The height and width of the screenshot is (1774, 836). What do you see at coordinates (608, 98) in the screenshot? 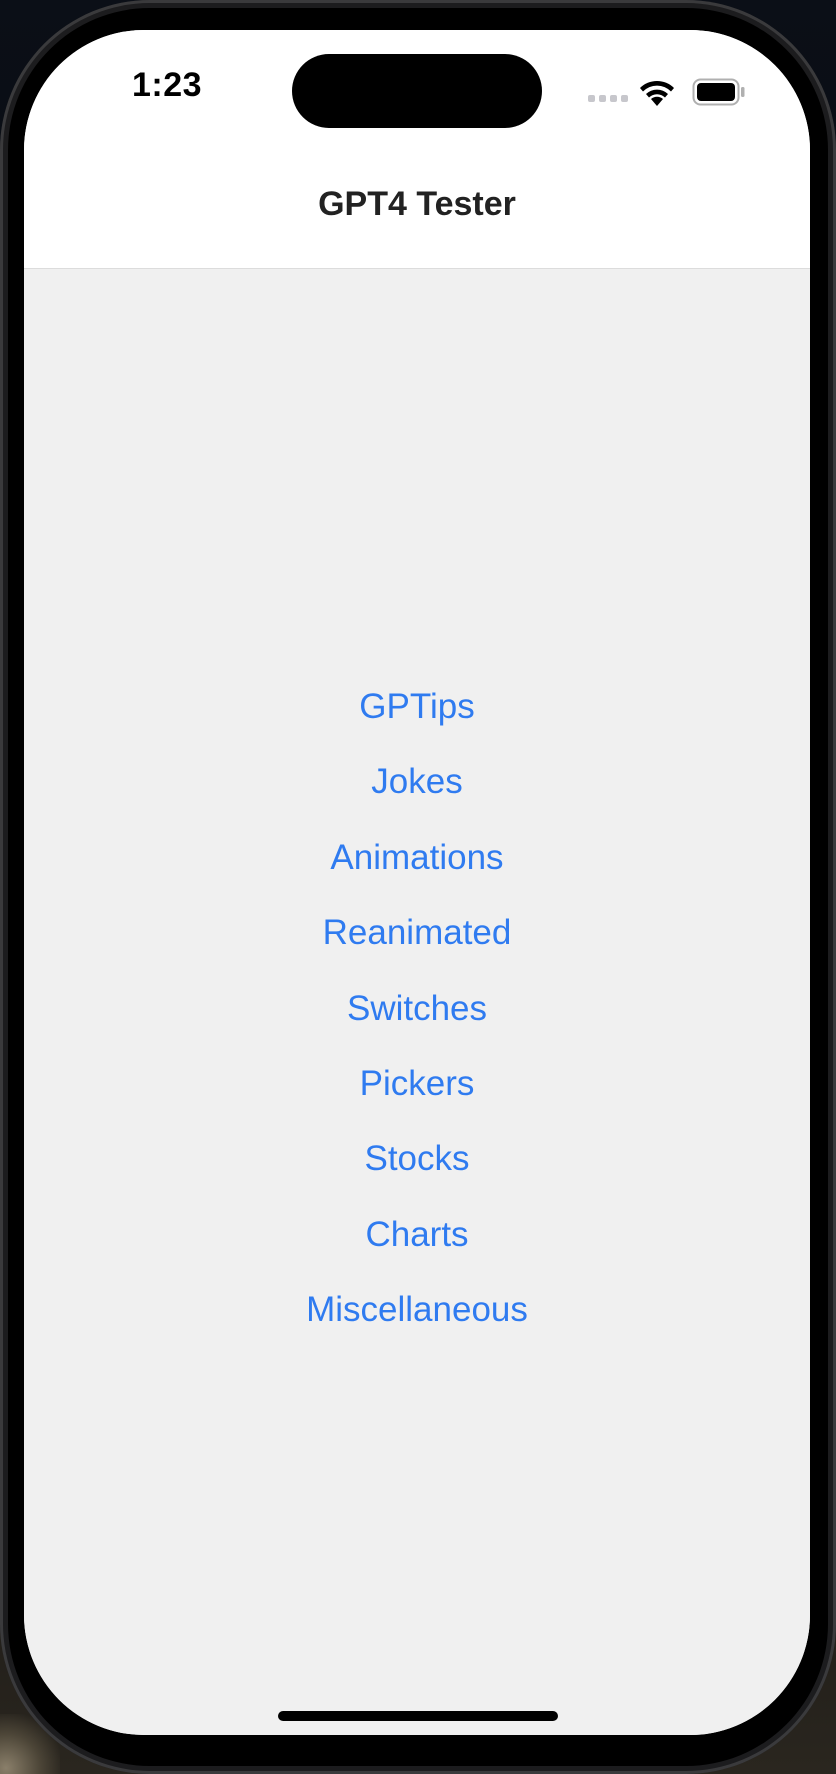
I see `cellular-signal-icon` at bounding box center [608, 98].